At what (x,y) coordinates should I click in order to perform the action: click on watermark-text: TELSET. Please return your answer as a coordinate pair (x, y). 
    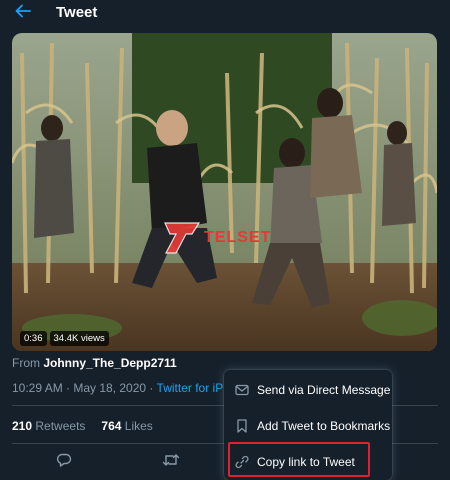
    Looking at the image, I should click on (238, 237).